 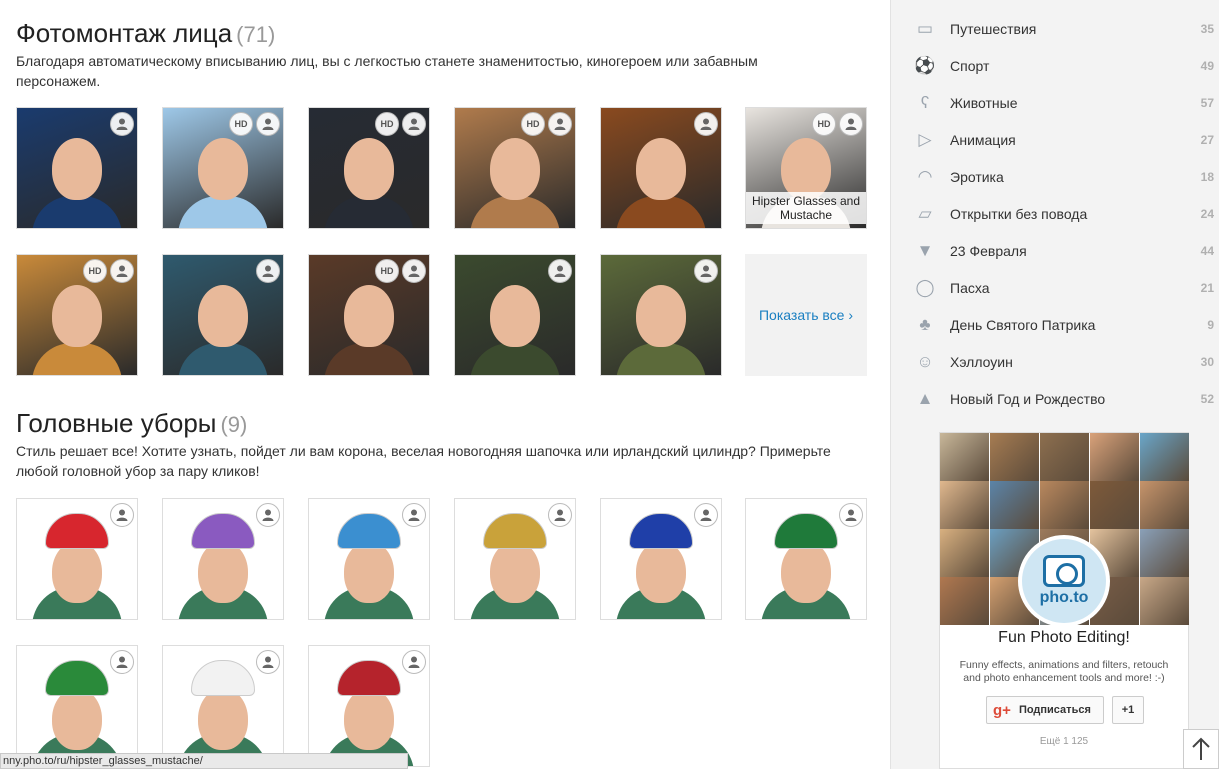 What do you see at coordinates (1055, 213) in the screenshot?
I see `sidebar-category: ▱ Открытки без повода 24` at bounding box center [1055, 213].